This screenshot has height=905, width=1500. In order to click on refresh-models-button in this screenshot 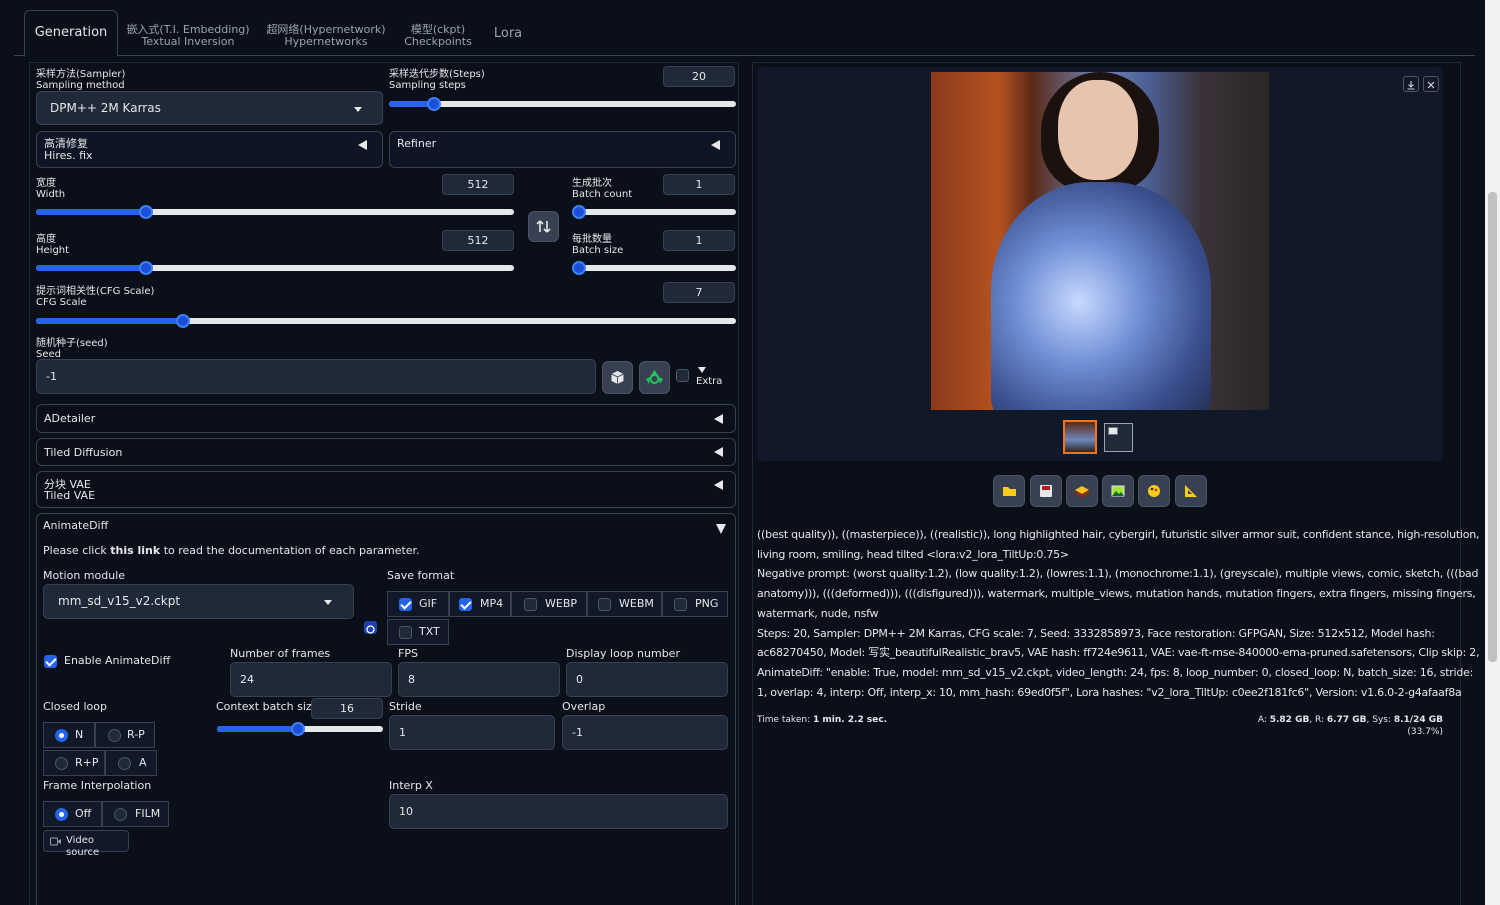, I will do `click(370, 627)`.